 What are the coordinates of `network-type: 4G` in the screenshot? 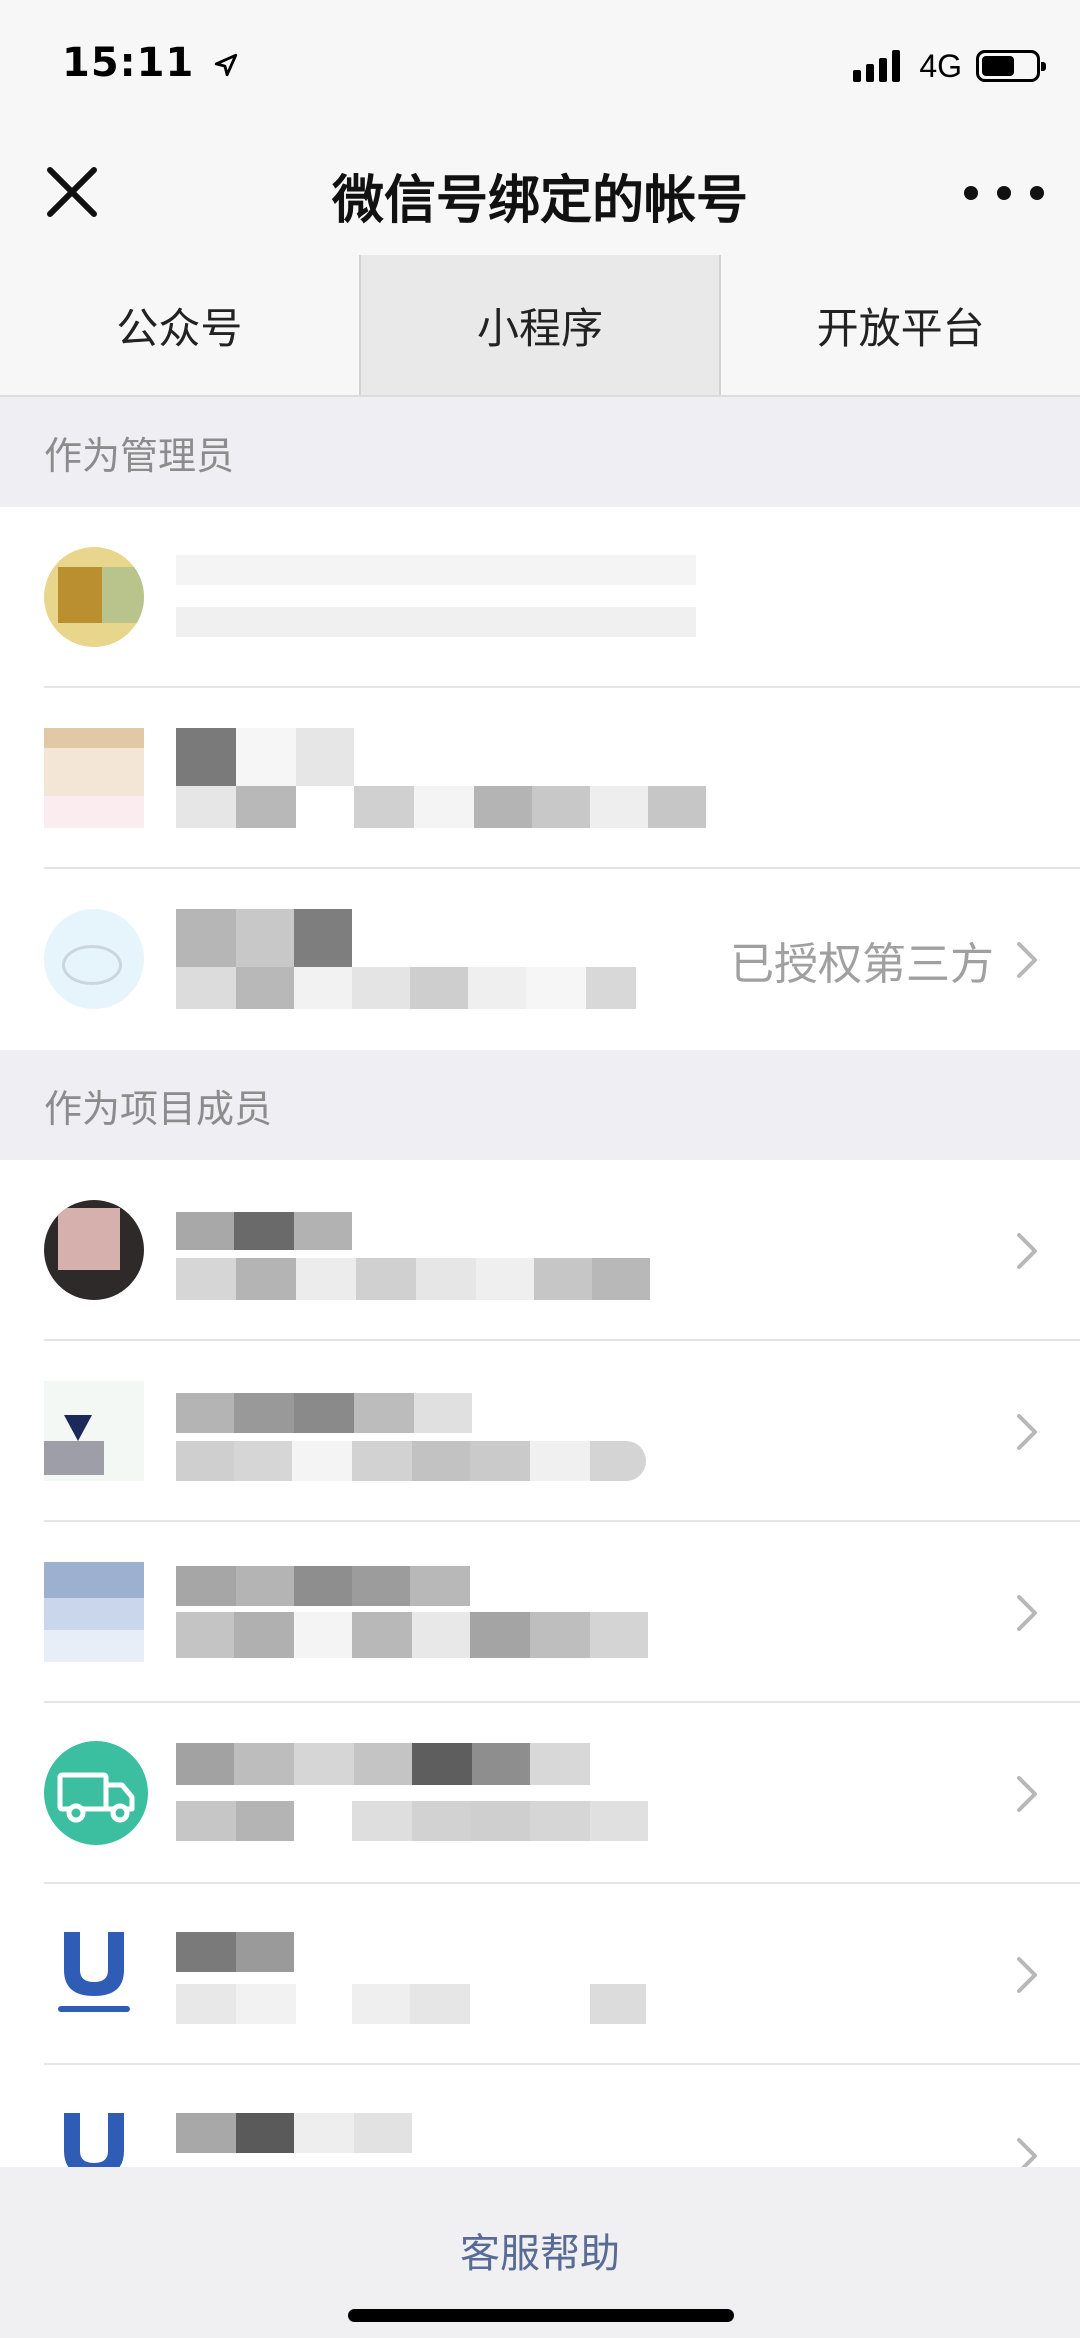 It's located at (940, 65).